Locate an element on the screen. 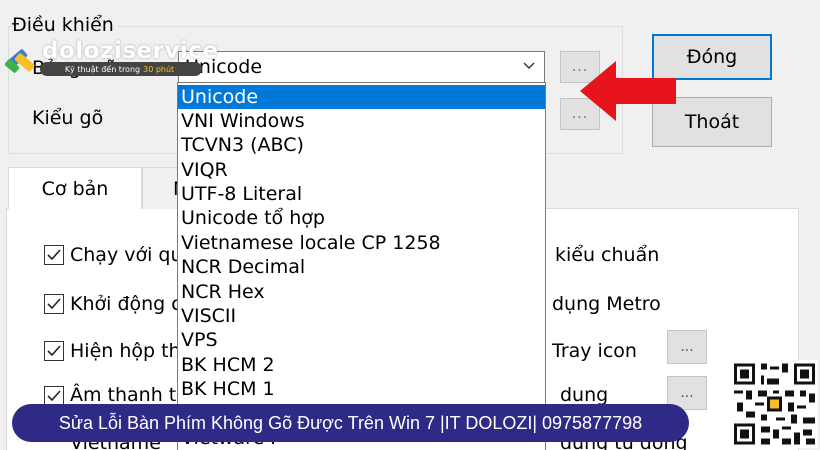  option-label-right: dụng Metro is located at coordinates (606, 304).